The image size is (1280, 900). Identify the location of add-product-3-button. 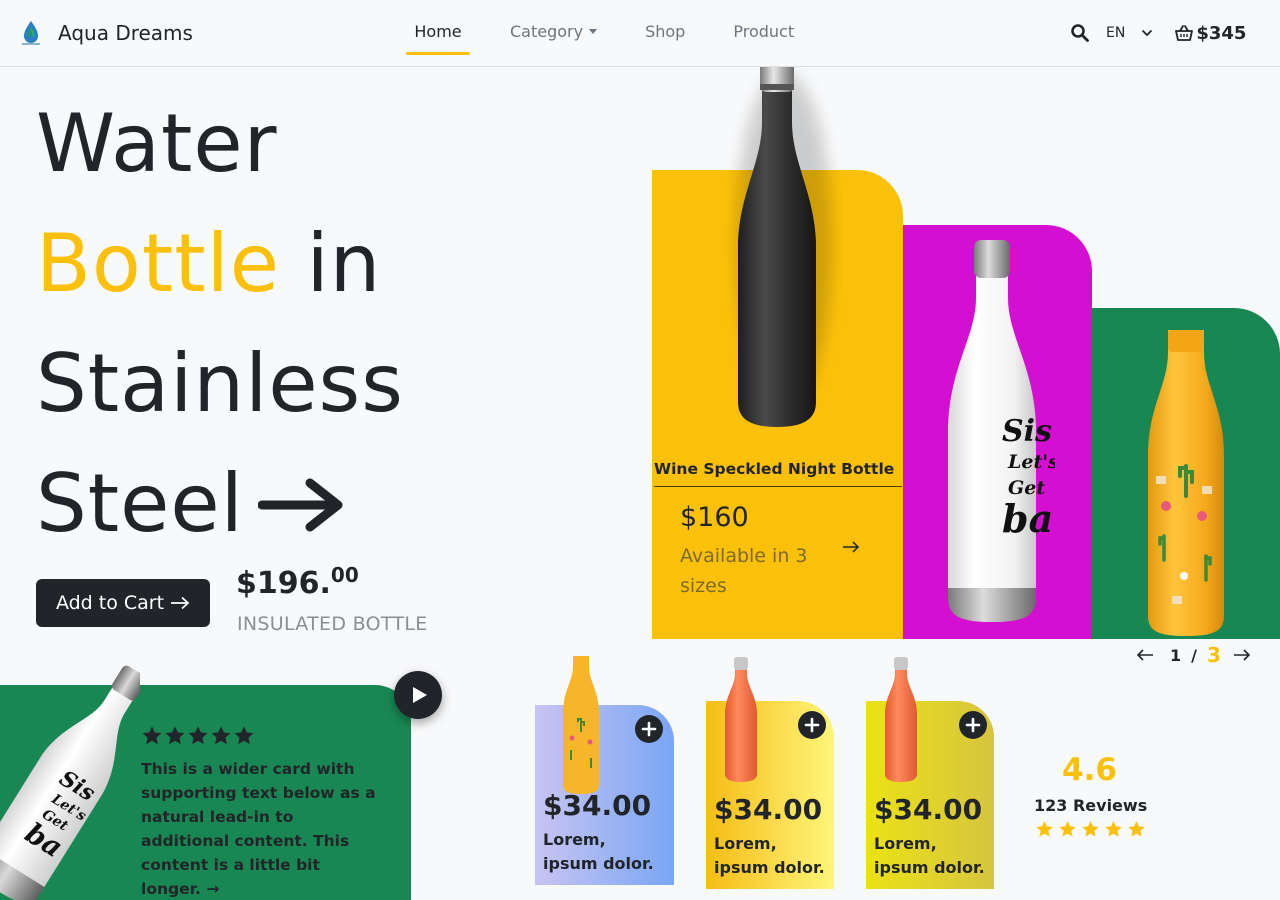
(973, 725).